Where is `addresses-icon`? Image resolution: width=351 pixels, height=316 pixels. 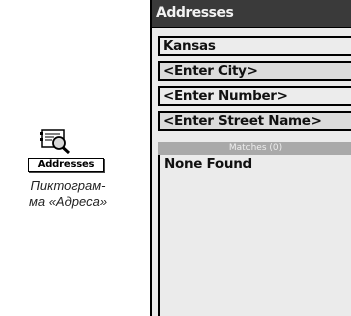 addresses-icon is located at coordinates (55, 141).